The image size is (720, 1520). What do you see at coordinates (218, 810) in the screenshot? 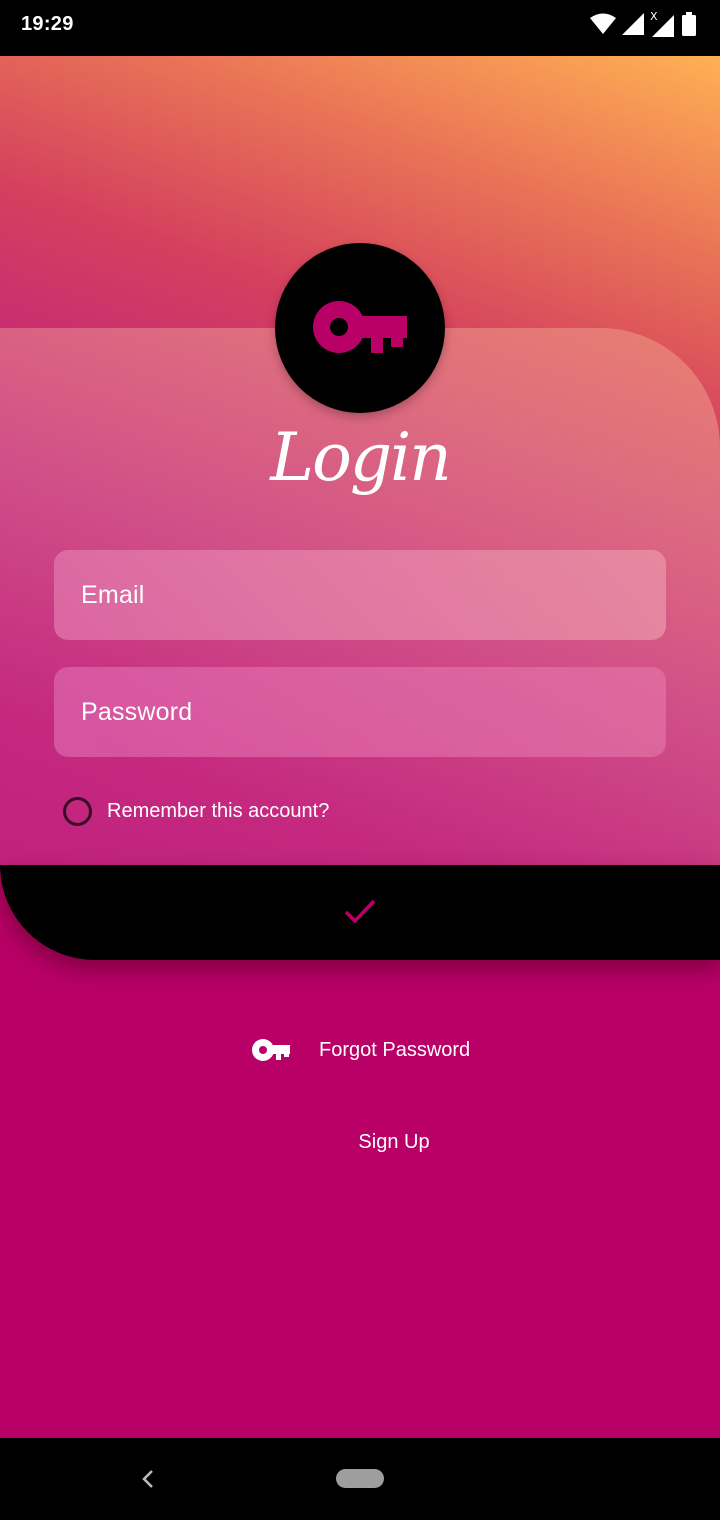
I see `remember-label: Remember this account?` at bounding box center [218, 810].